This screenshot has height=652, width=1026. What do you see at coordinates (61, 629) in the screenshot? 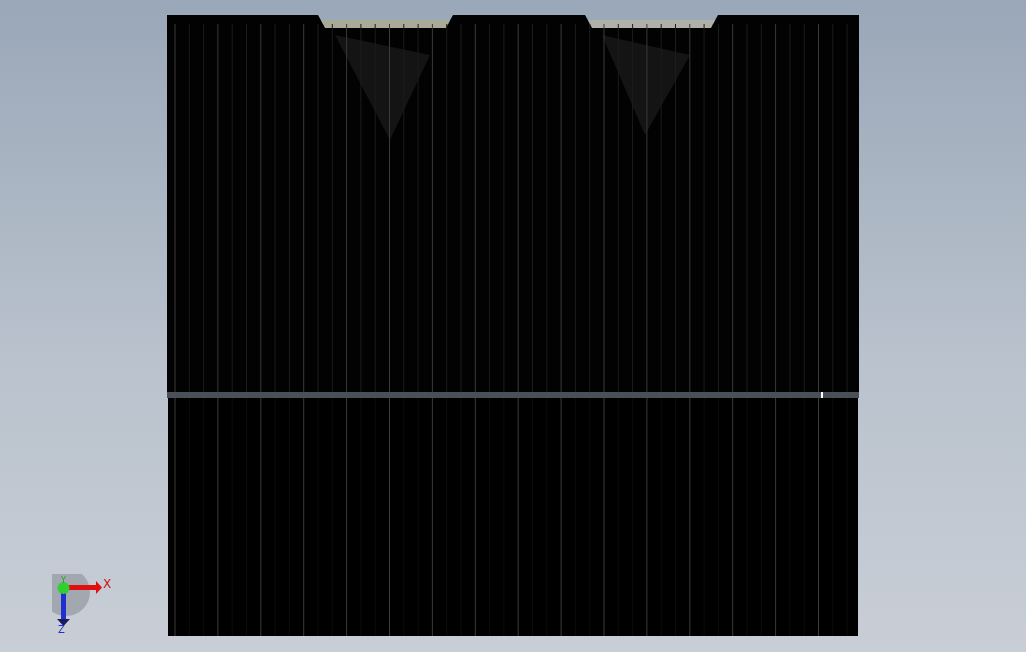
I see `z-axis-label: Z` at bounding box center [61, 629].